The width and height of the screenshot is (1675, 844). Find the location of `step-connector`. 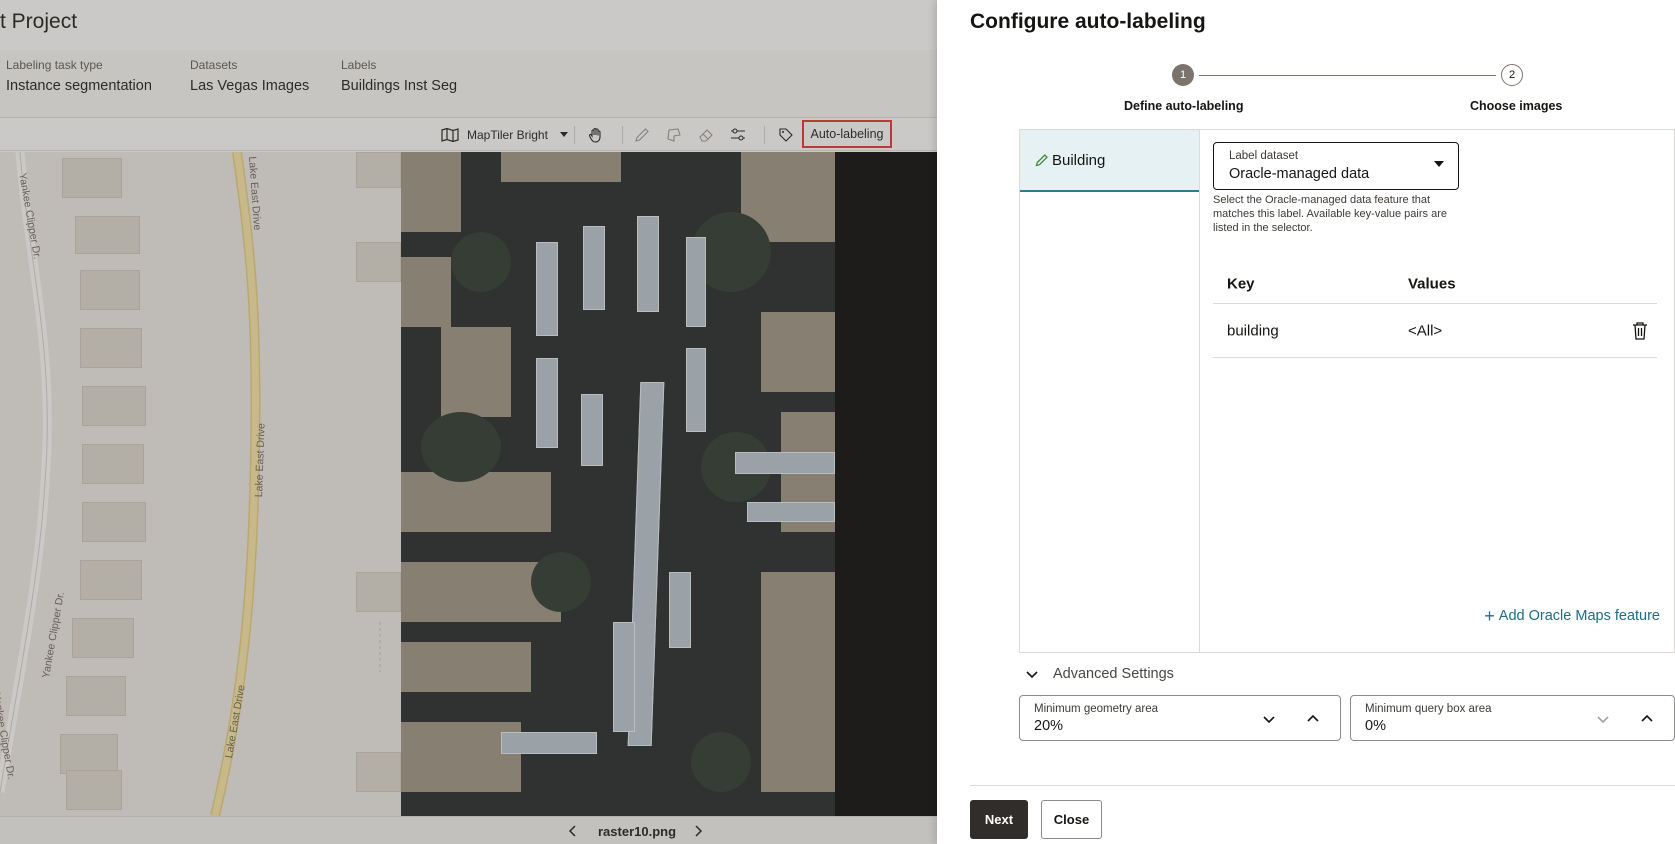

step-connector is located at coordinates (1347, 75).